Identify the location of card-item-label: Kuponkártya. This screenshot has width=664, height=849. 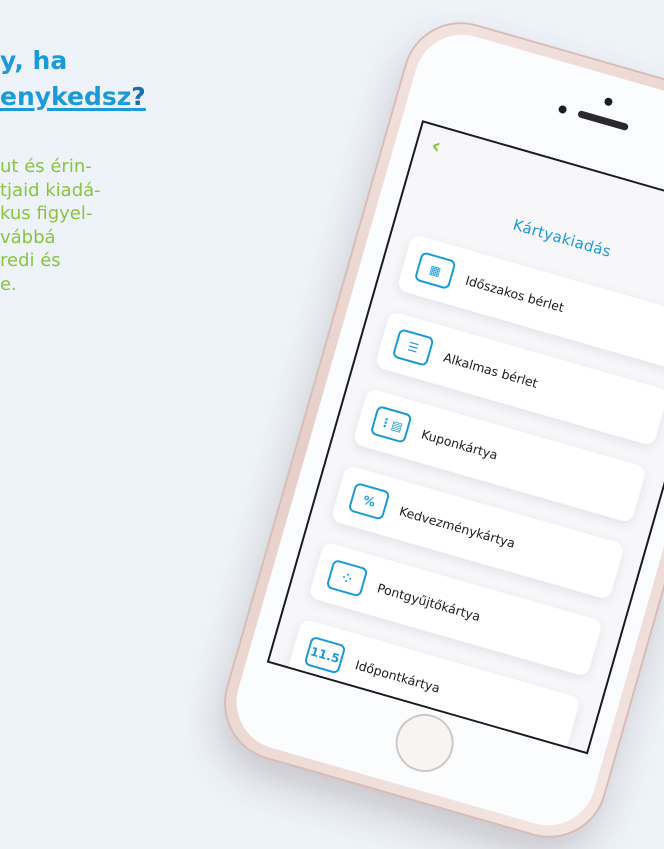
(459, 444).